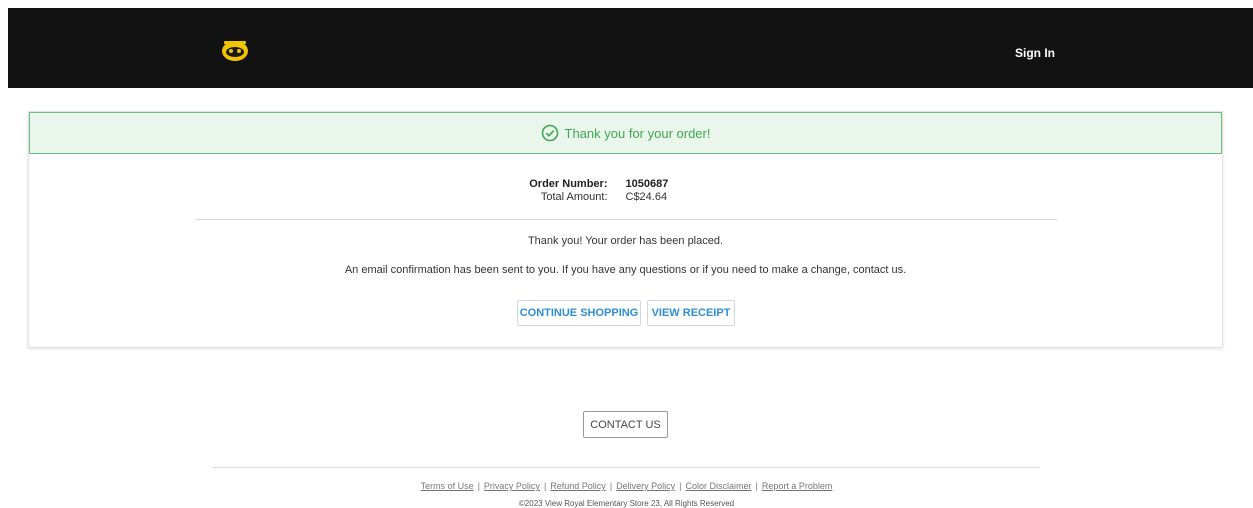 This screenshot has height=508, width=1253. What do you see at coordinates (797, 486) in the screenshot?
I see `report-a-problem-link: Report a Problem` at bounding box center [797, 486].